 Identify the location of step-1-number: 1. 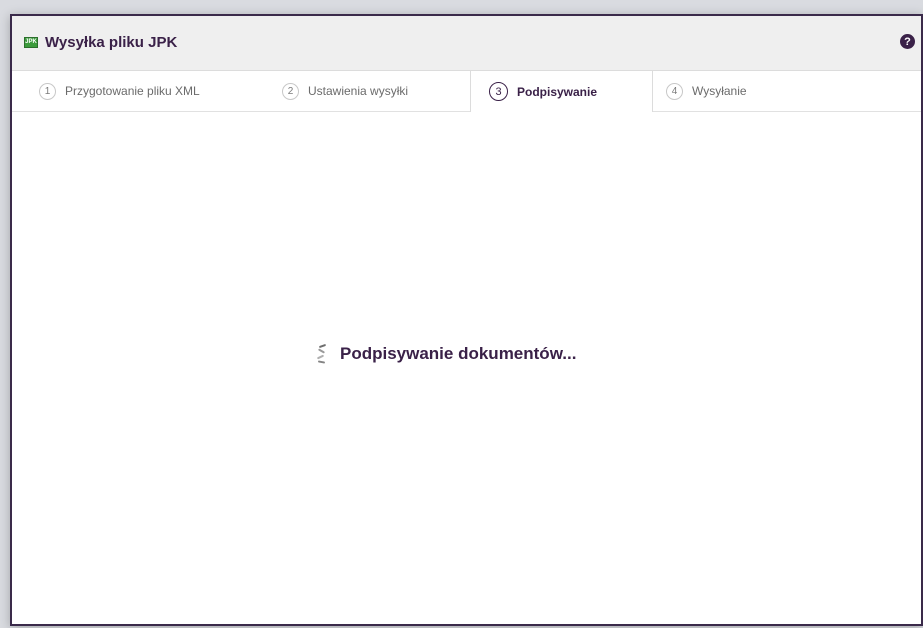
(47, 91).